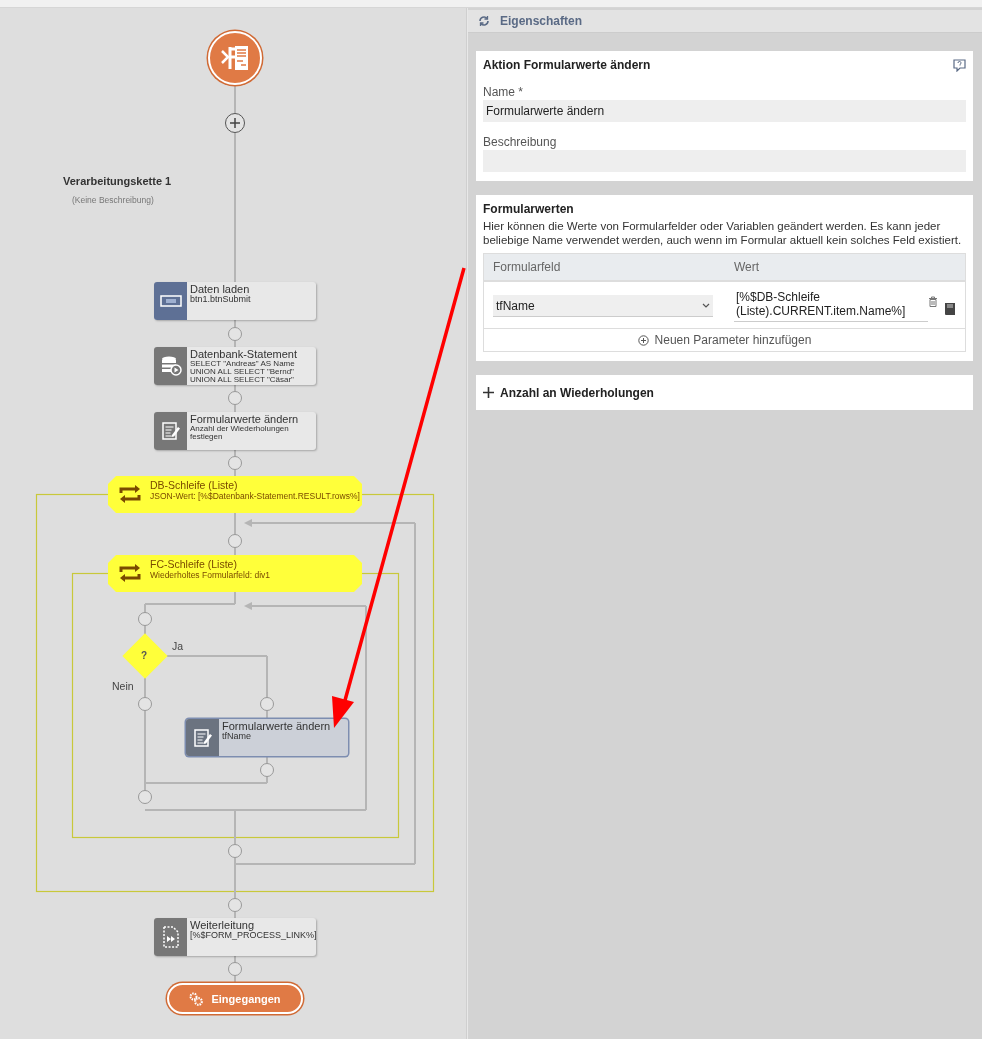  Describe the element at coordinates (194, 485) in the screenshot. I see `node-title: DB-Schleife (Liste)` at that location.